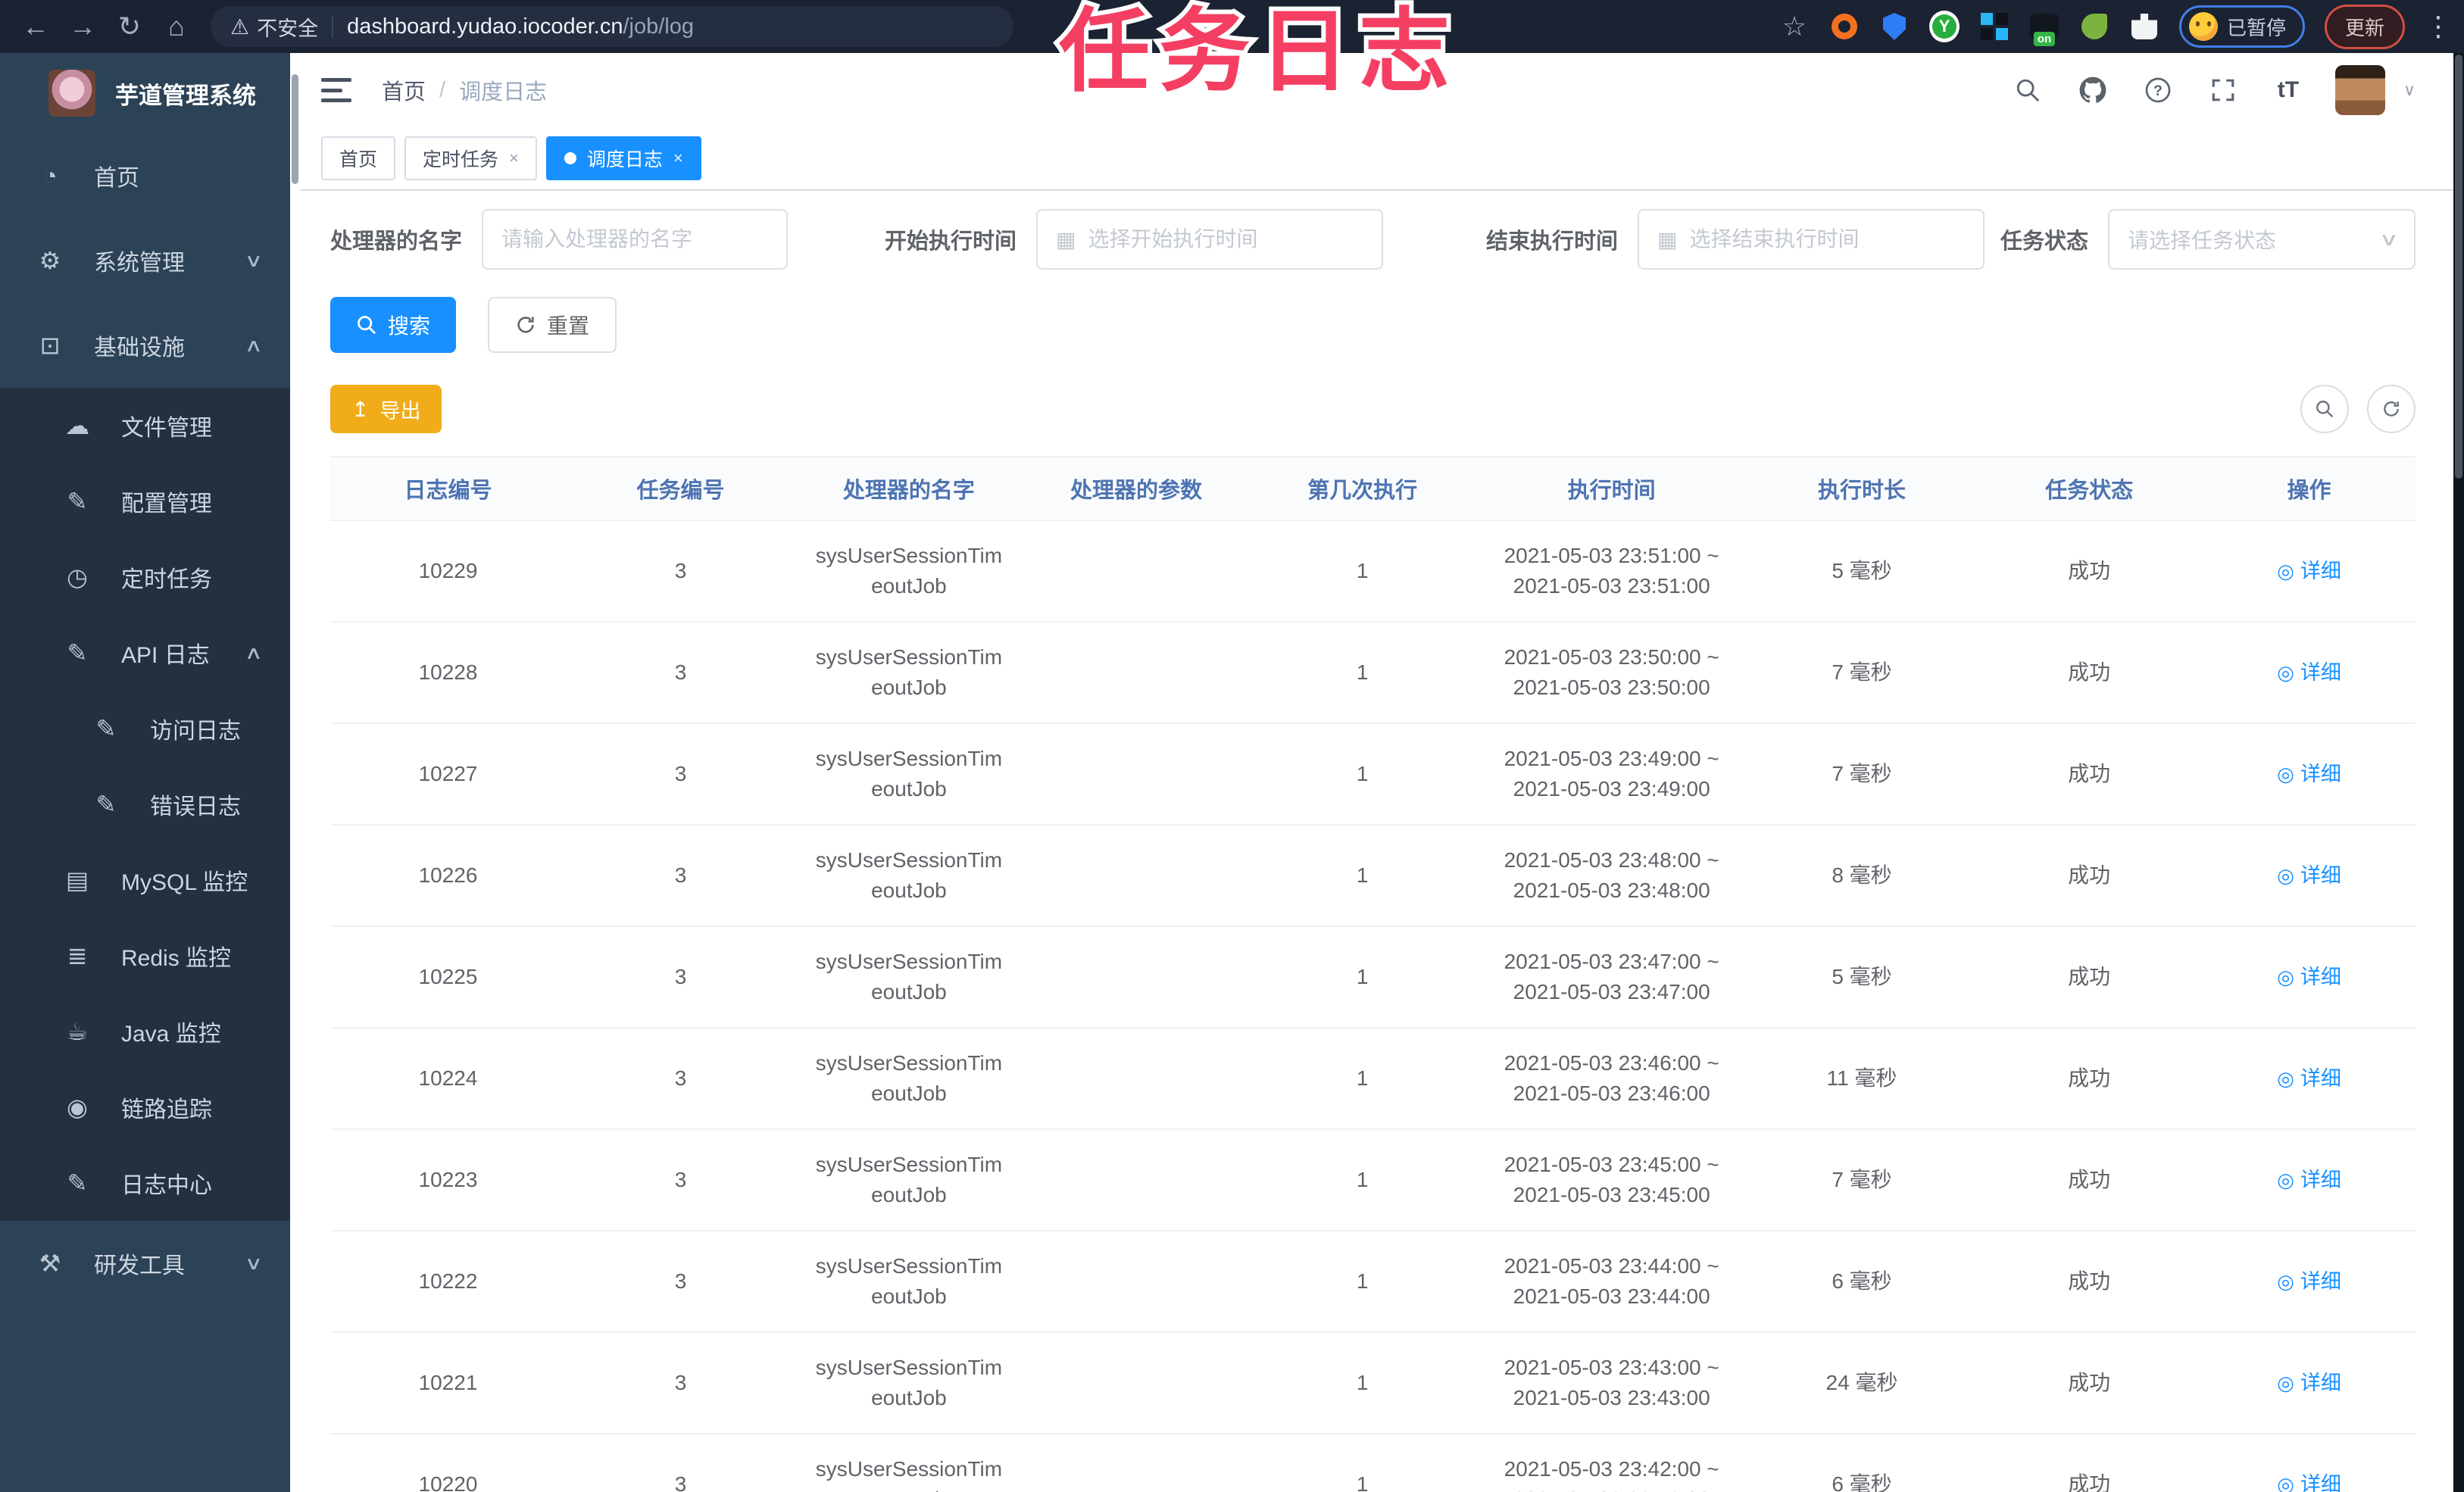 The width and height of the screenshot is (2464, 1492). I want to click on mysql-icon: ▤, so click(77, 880).